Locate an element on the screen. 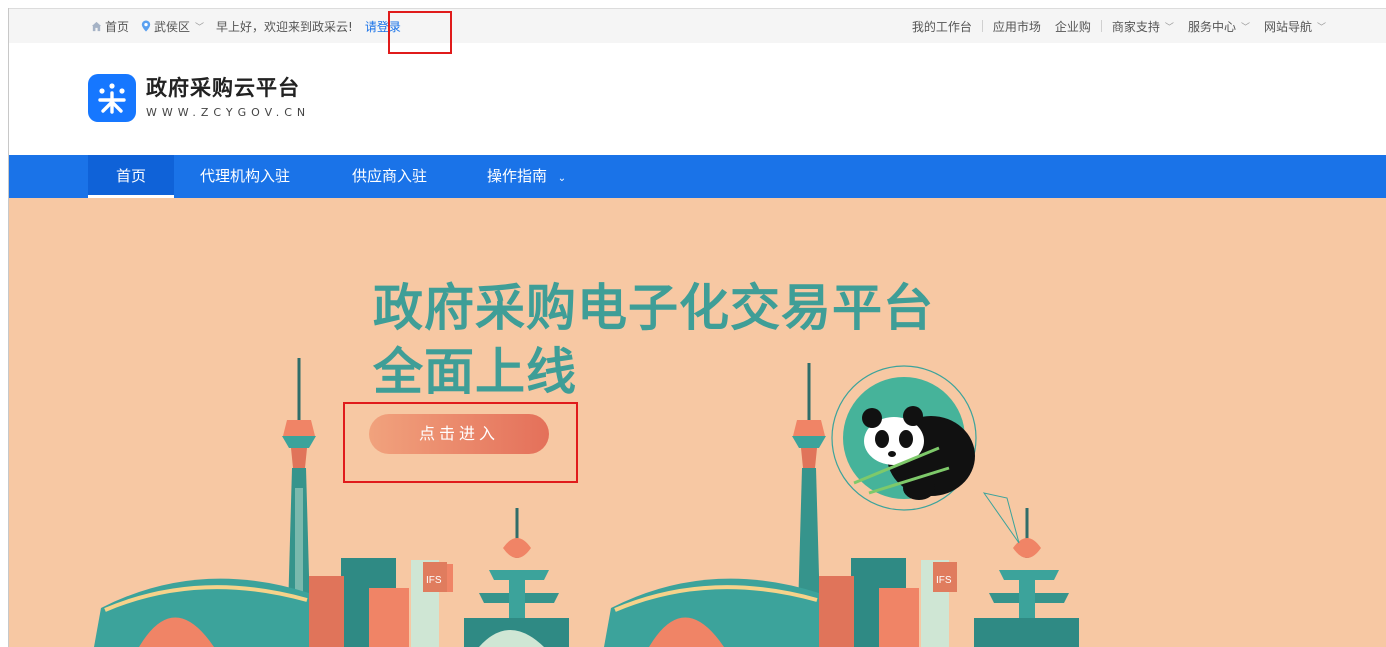  headline-line-1: 政府采购电子化交易平台 is located at coordinates (653, 307).